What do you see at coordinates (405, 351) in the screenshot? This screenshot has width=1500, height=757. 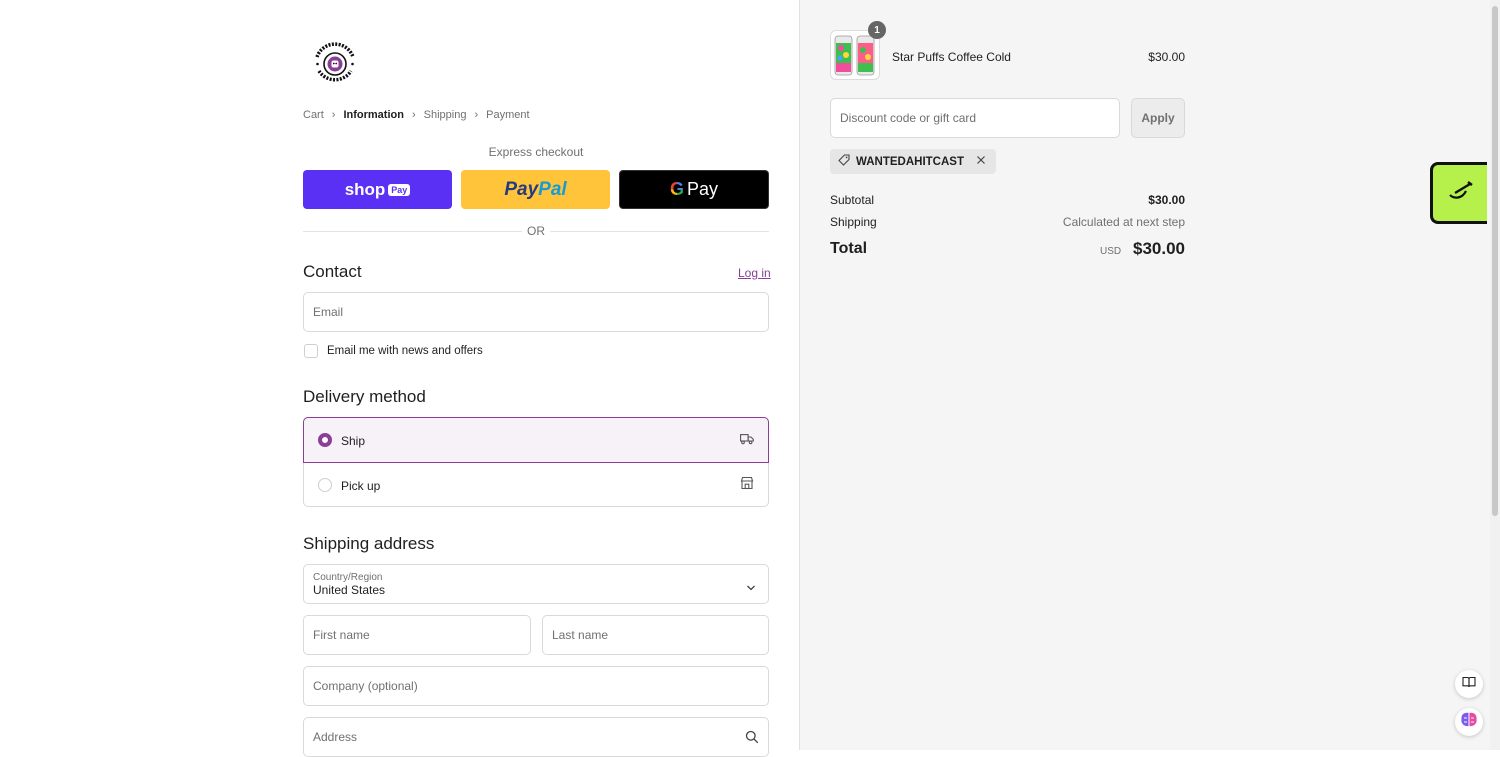 I see `newsletter-label: Email me with news and offers` at bounding box center [405, 351].